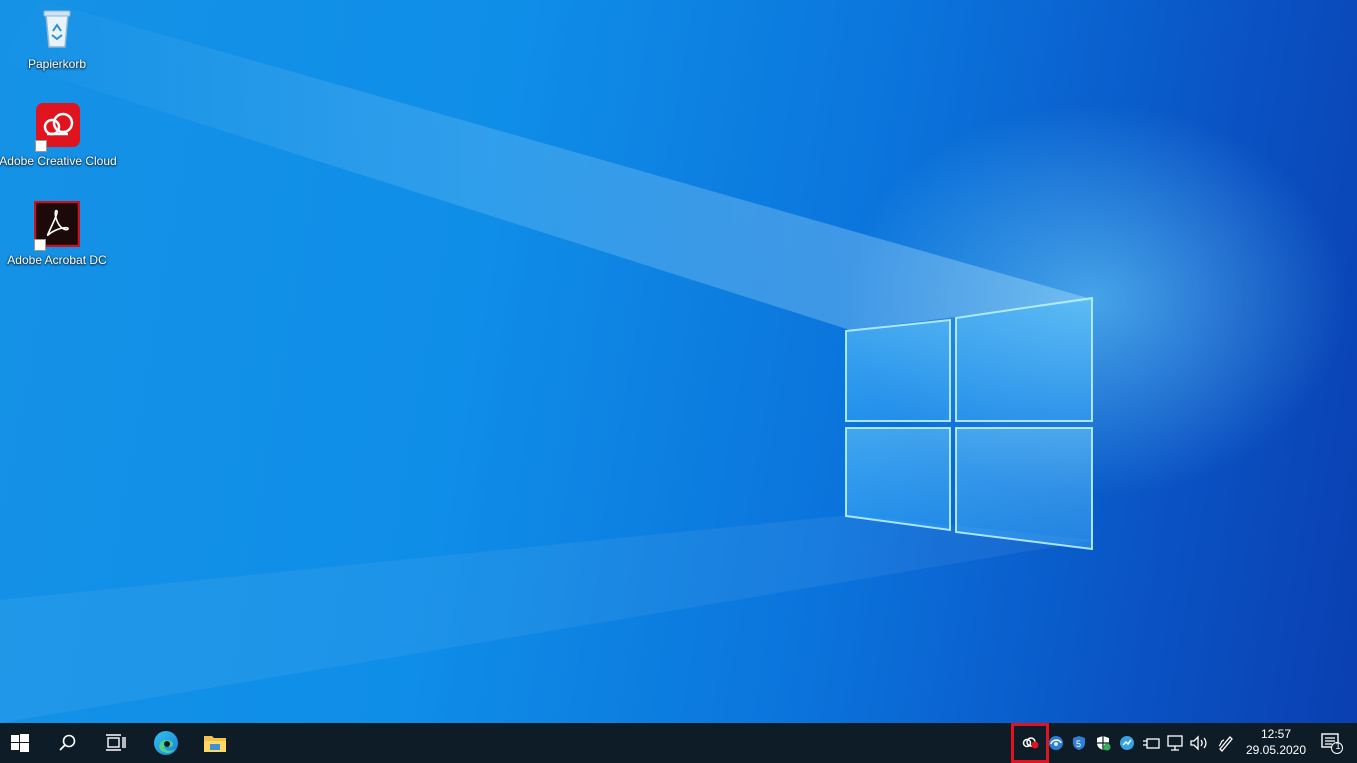 This screenshot has height=763, width=1357. I want to click on task-view-button, so click(116, 743).